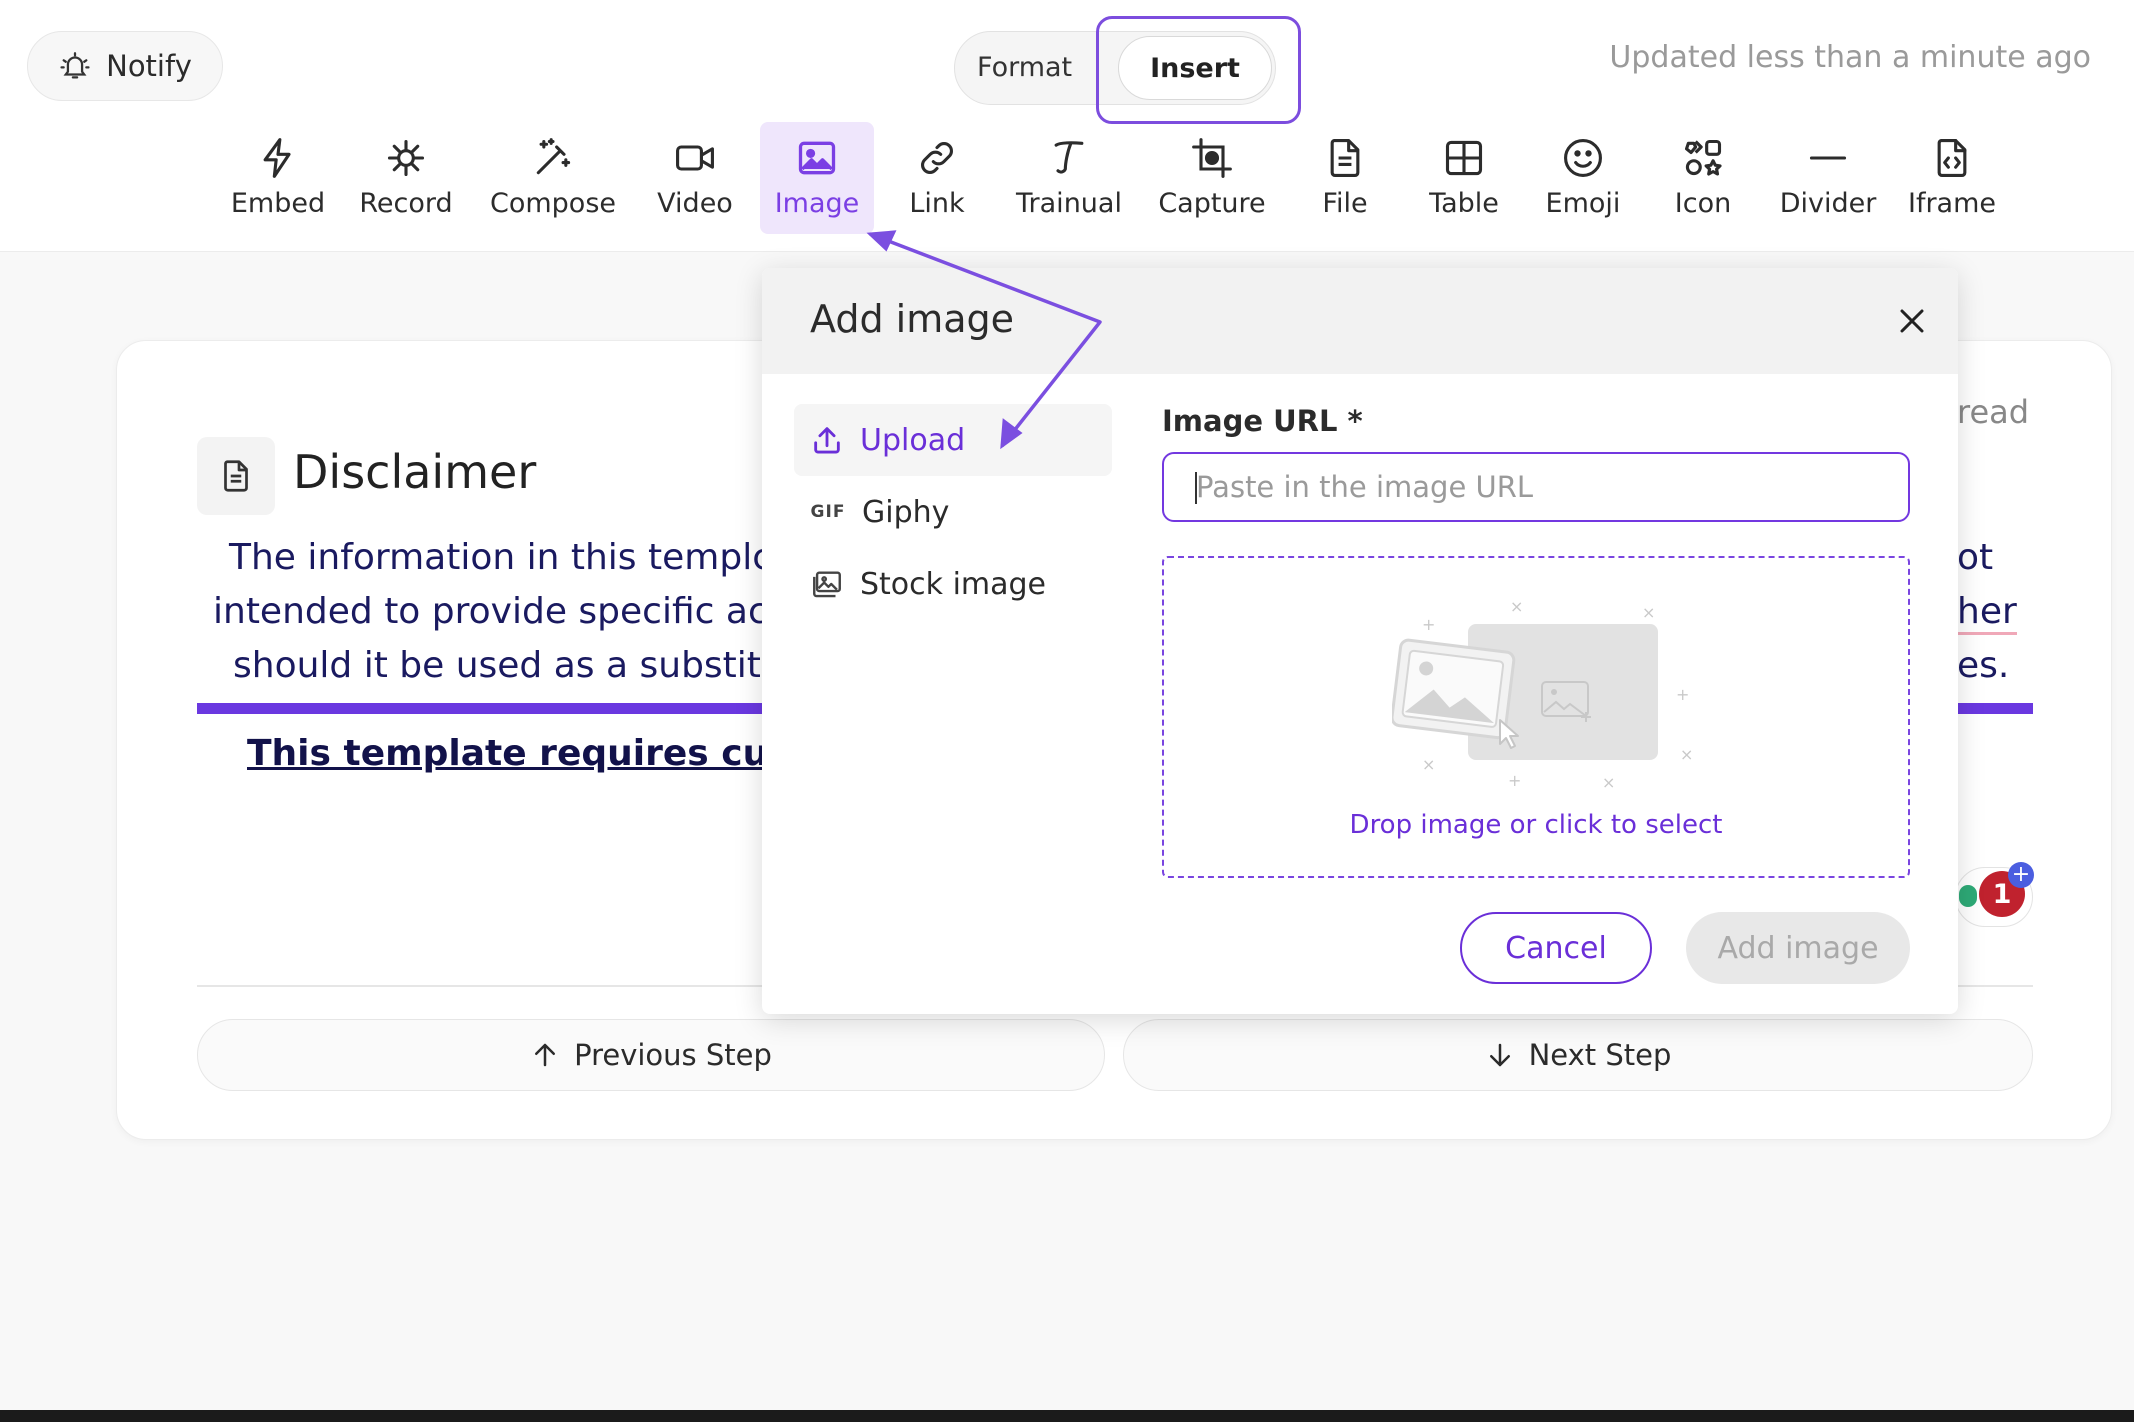 The height and width of the screenshot is (1422, 2134). Describe the element at coordinates (817, 203) in the screenshot. I see `toolbar-item-label: Image` at that location.